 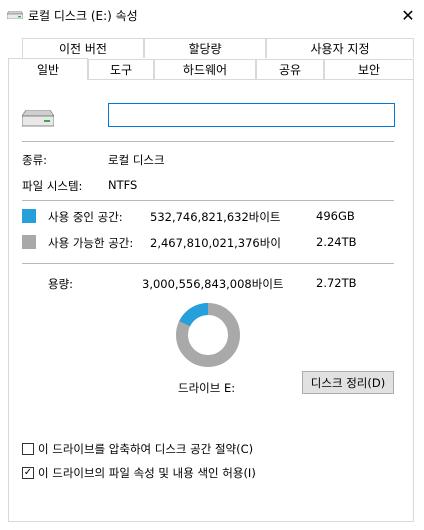 What do you see at coordinates (215, 217) in the screenshot?
I see `used-space-bytes: 532,746,821,632바이트` at bounding box center [215, 217].